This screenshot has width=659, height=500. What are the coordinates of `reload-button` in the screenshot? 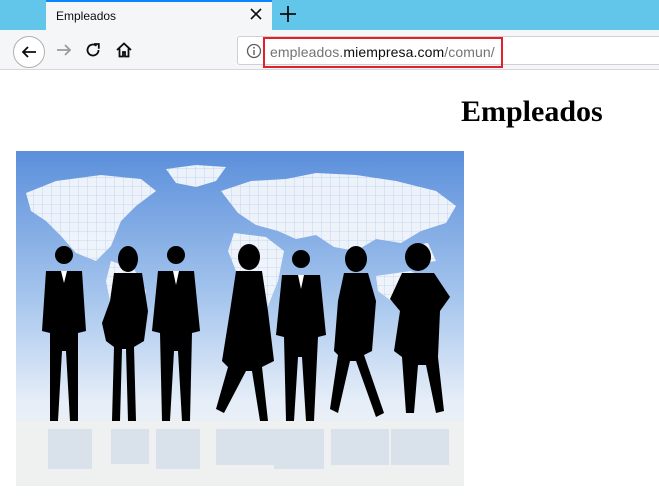 It's located at (93, 50).